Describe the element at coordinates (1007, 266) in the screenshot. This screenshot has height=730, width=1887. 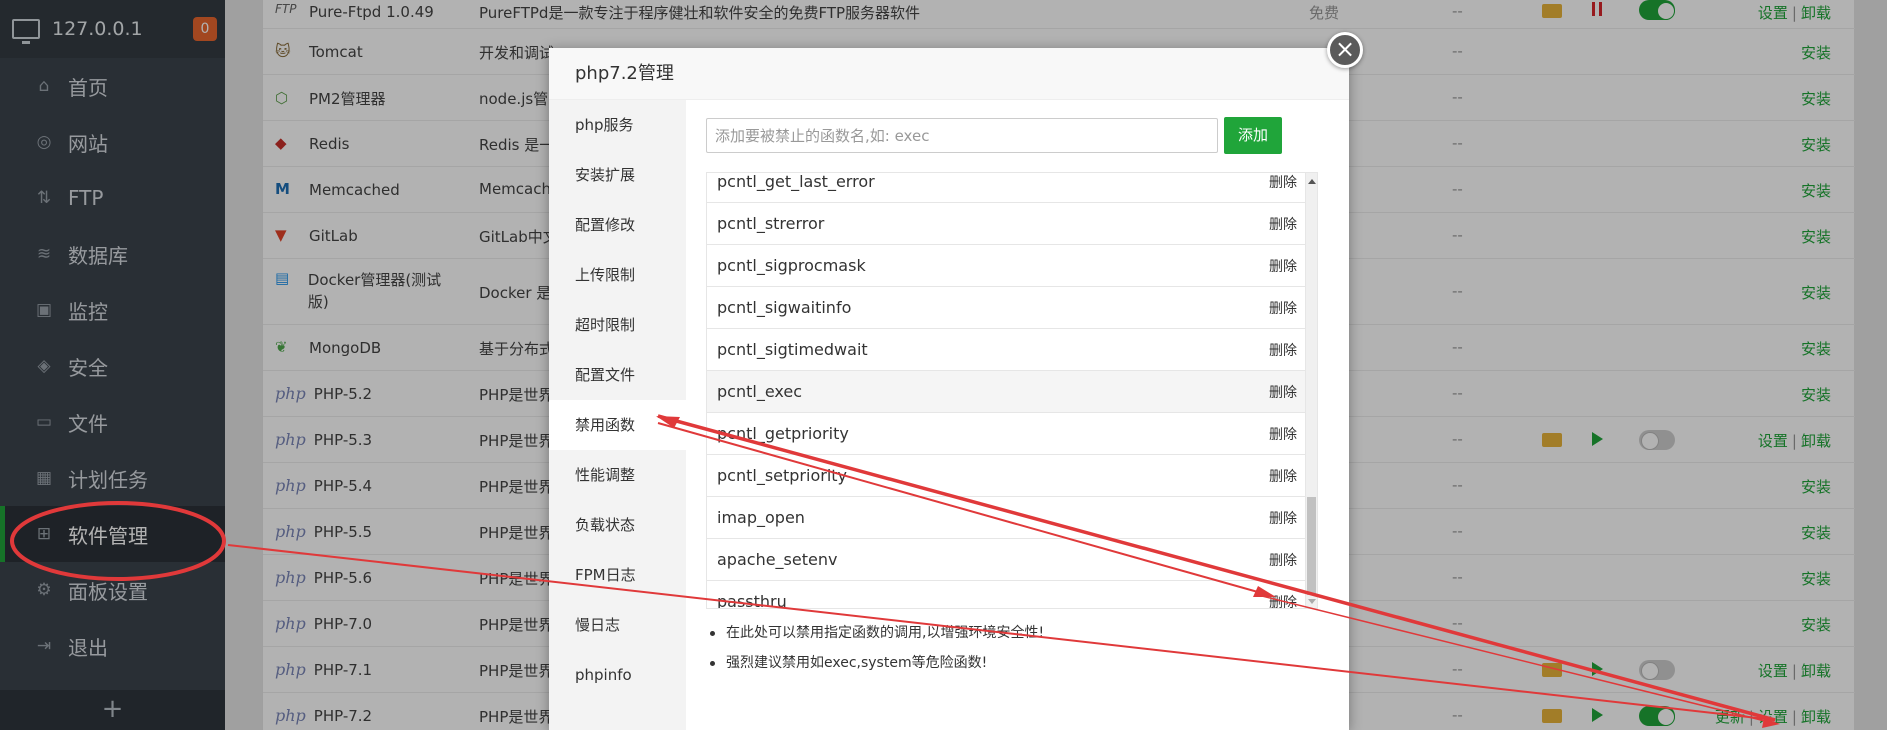
I see `list-item: pcntl_sigprocmask 删除` at that location.